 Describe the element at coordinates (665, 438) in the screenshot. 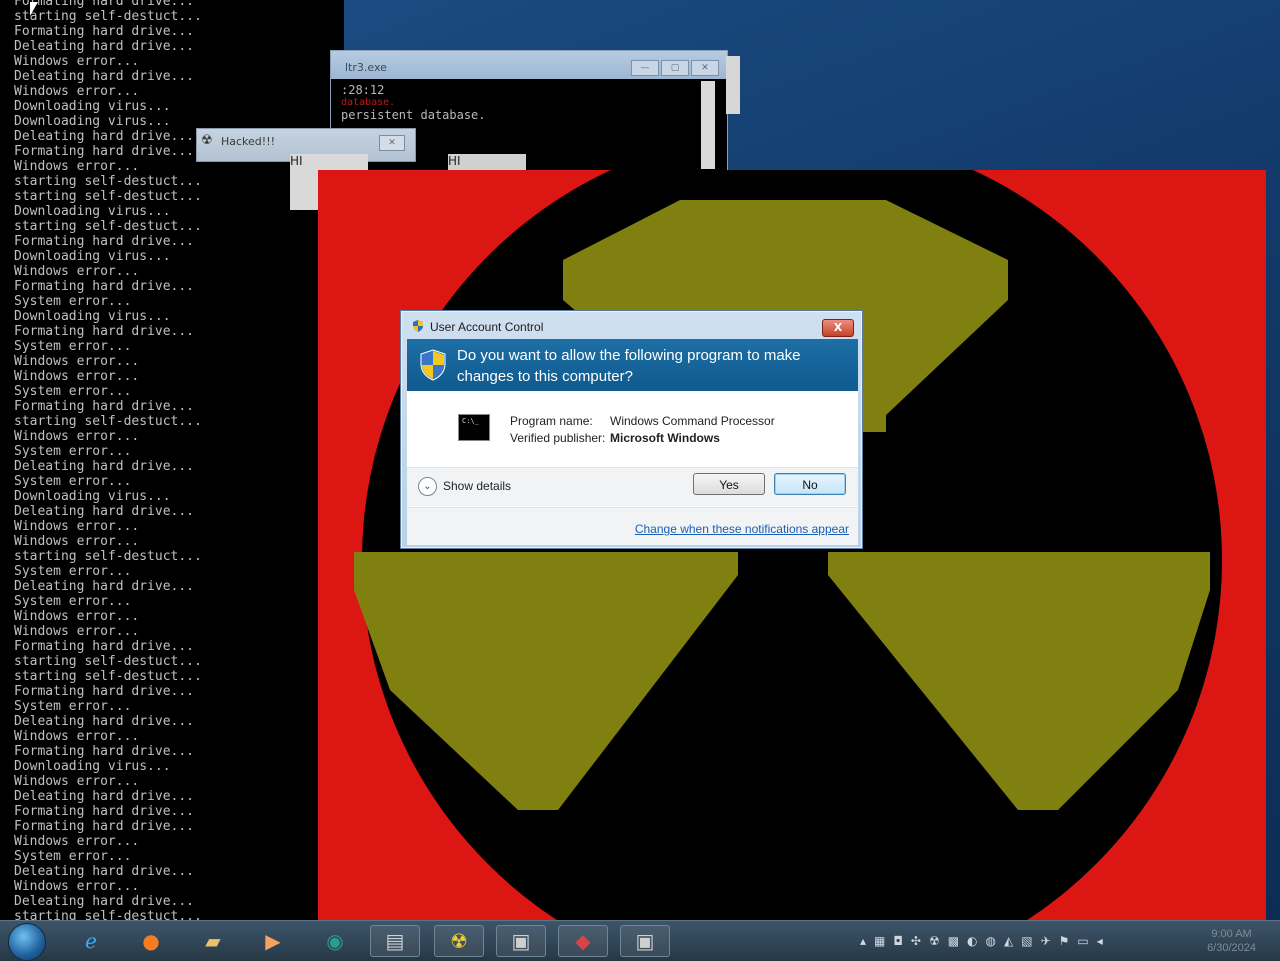

I see `publisher-value: Microsoft Windows` at that location.